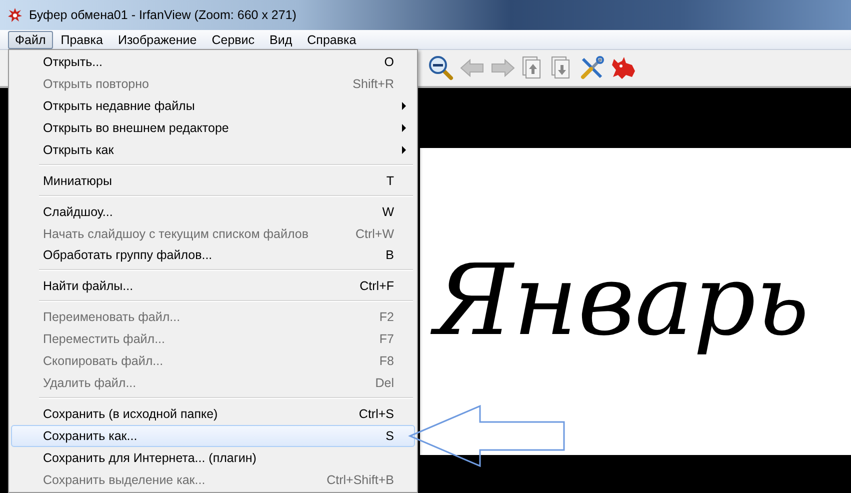 Image resolution: width=851 pixels, height=493 pixels. I want to click on shortcut-label: F2, so click(386, 317).